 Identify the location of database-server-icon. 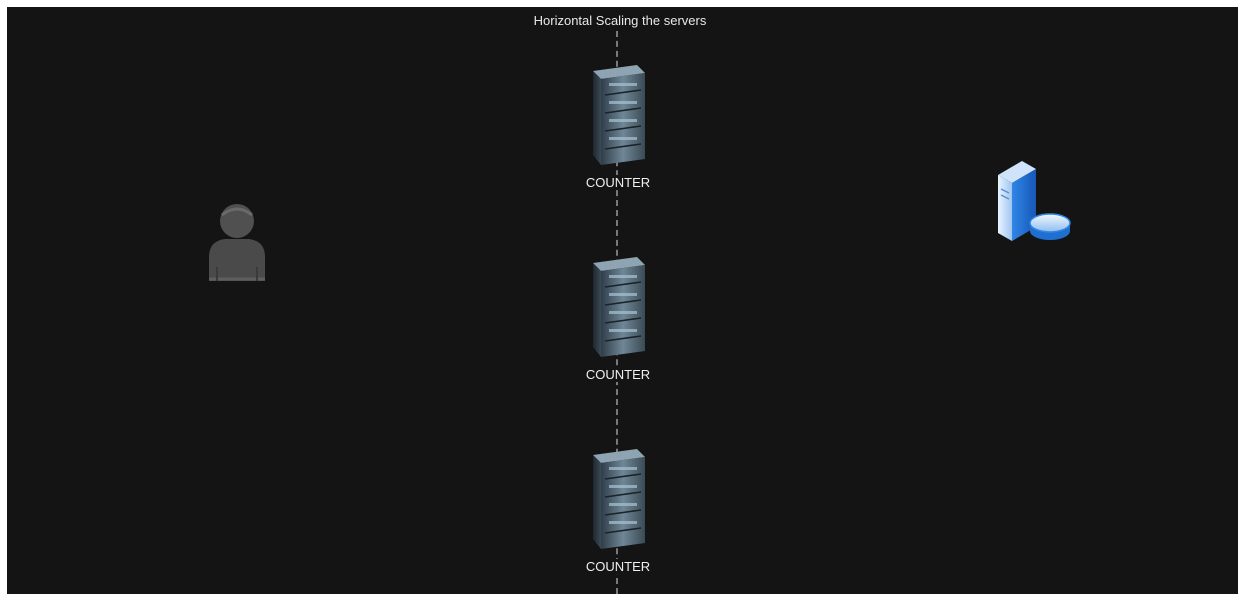
(1034, 201).